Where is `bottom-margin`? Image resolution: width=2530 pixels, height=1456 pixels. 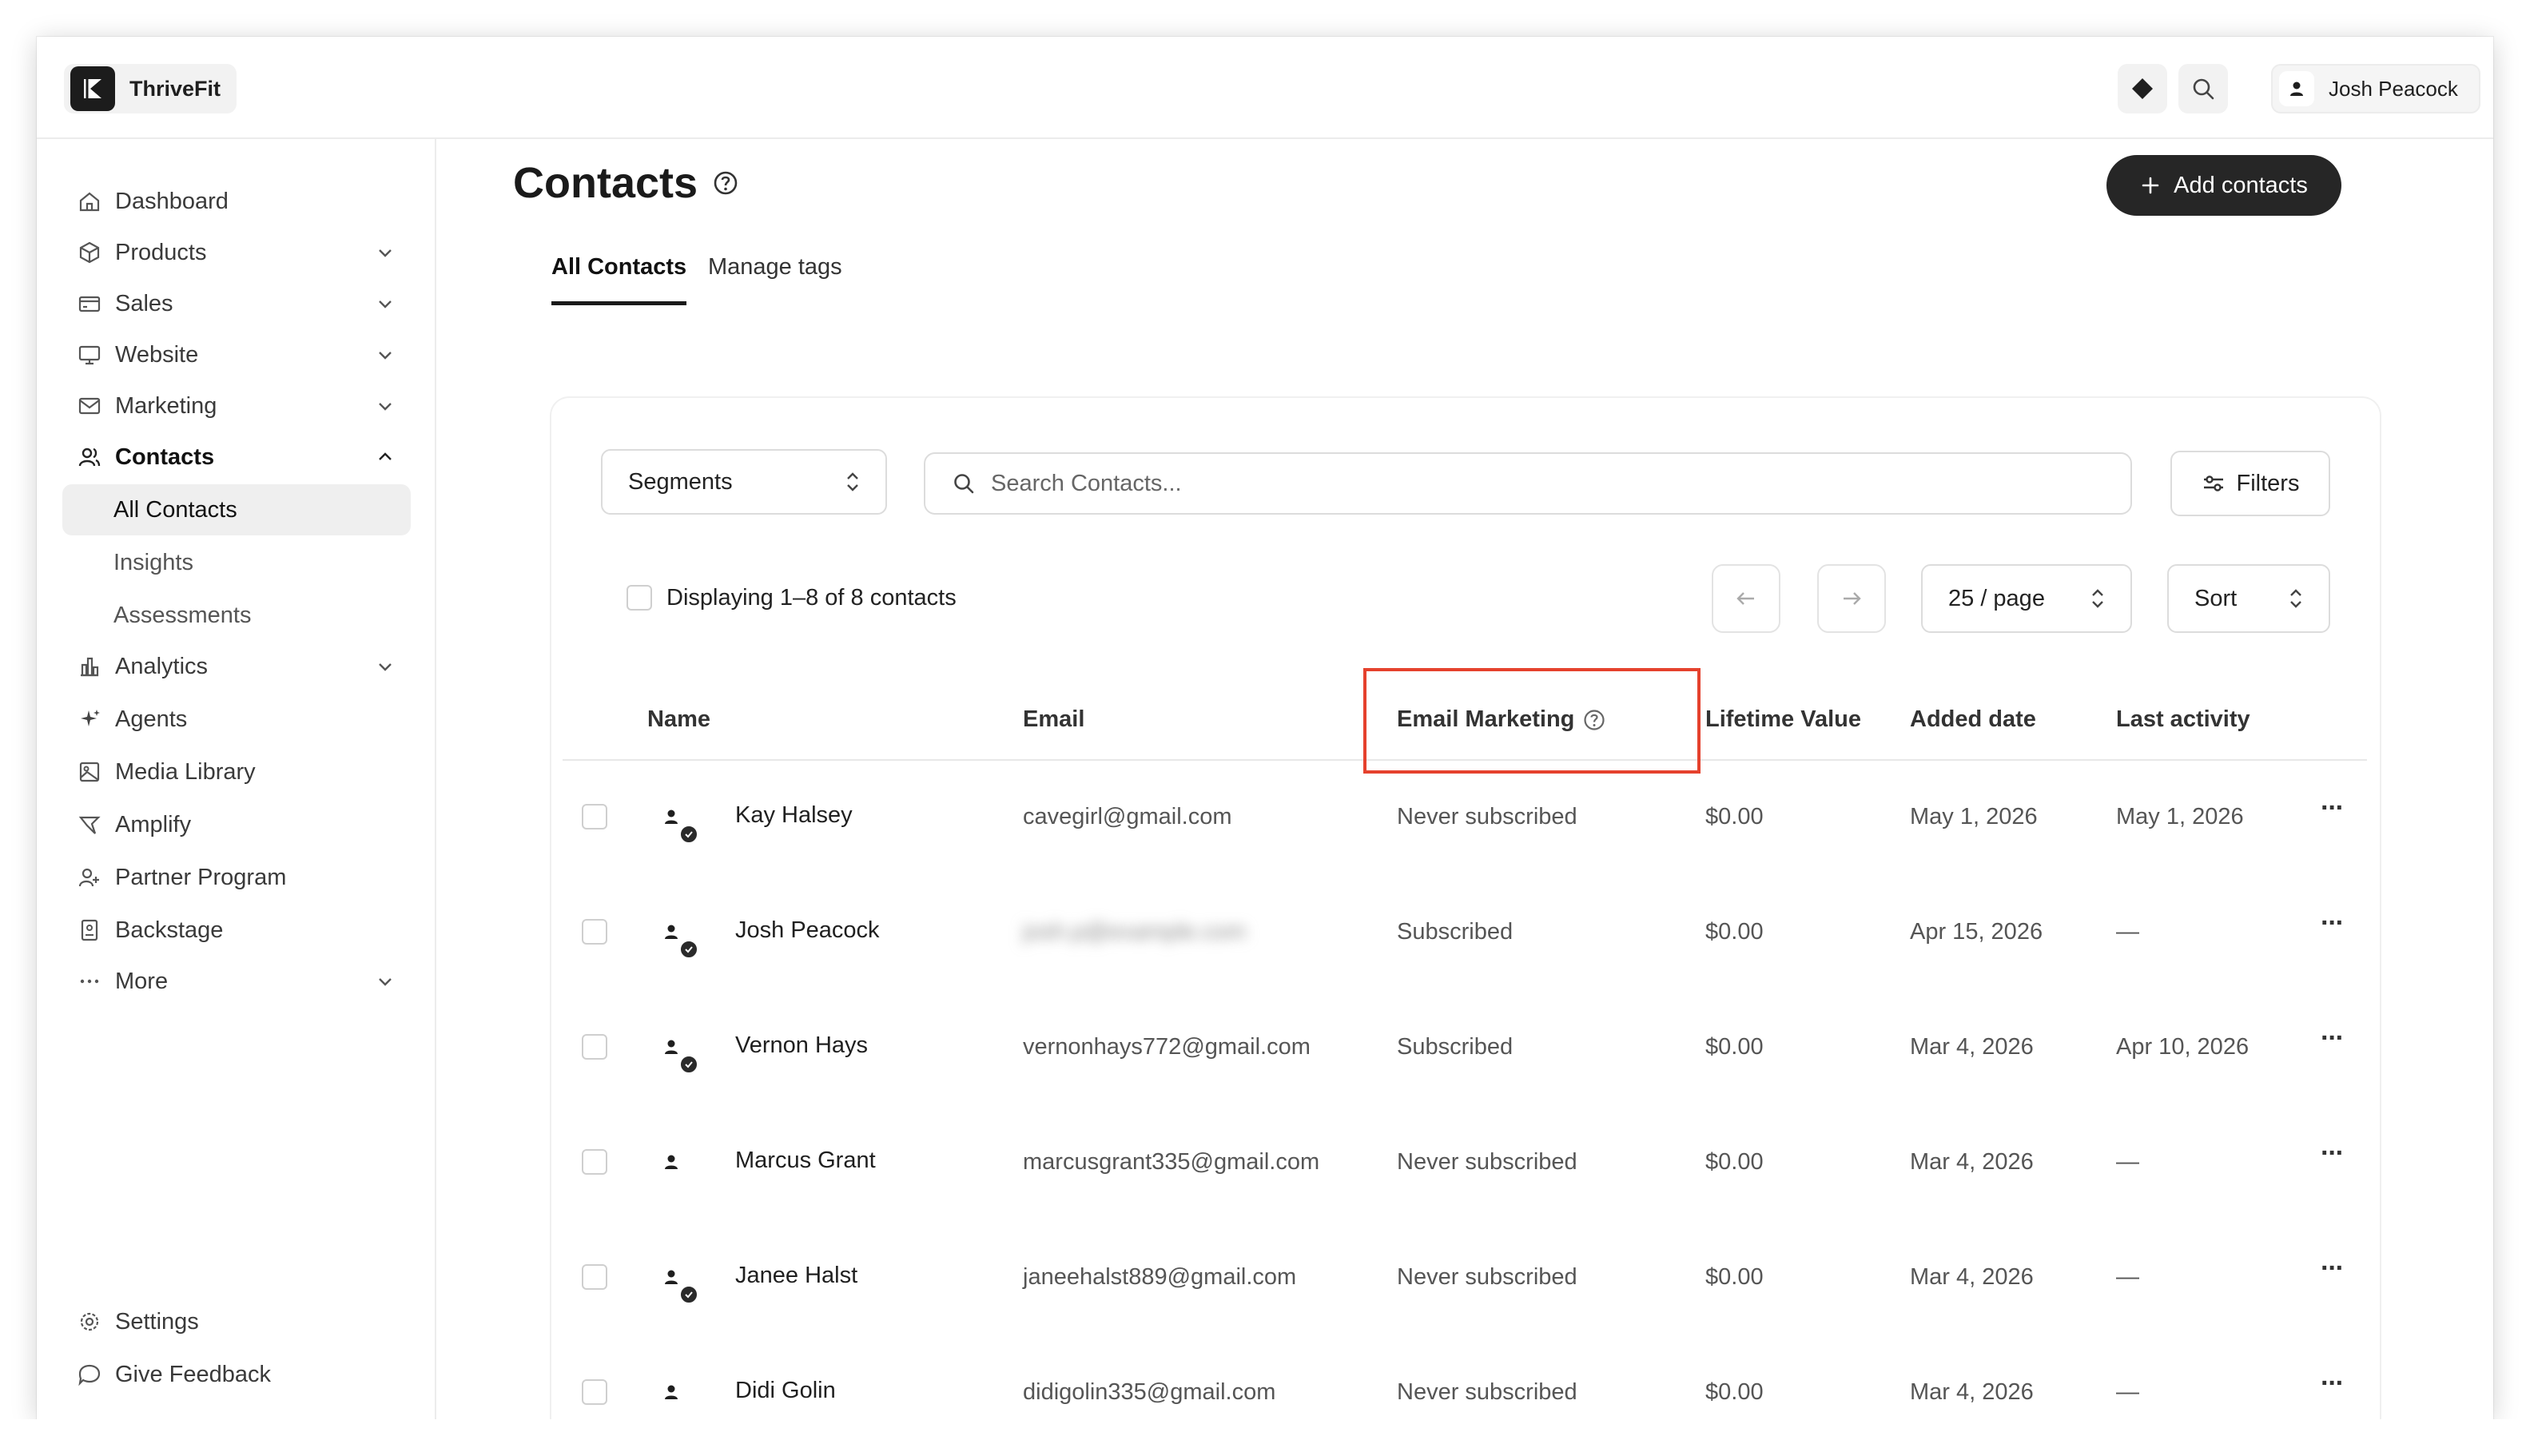 bottom-margin is located at coordinates (1265, 1437).